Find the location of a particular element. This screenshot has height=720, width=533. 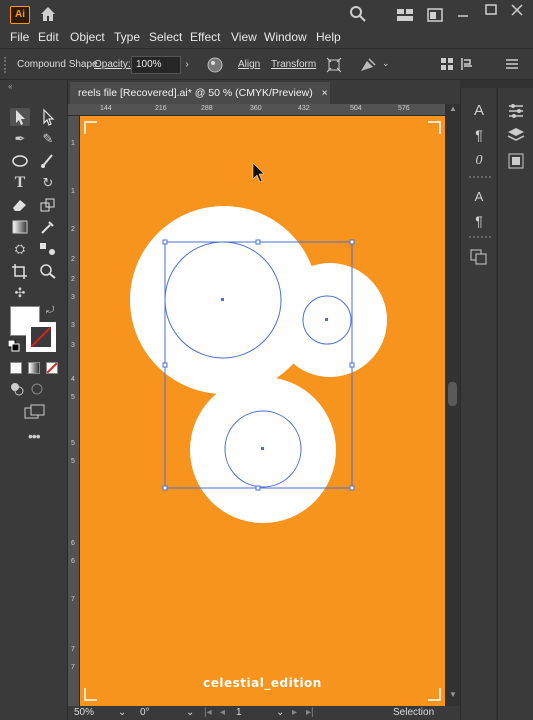

more-tools-icon: ••• is located at coordinates (36, 436).